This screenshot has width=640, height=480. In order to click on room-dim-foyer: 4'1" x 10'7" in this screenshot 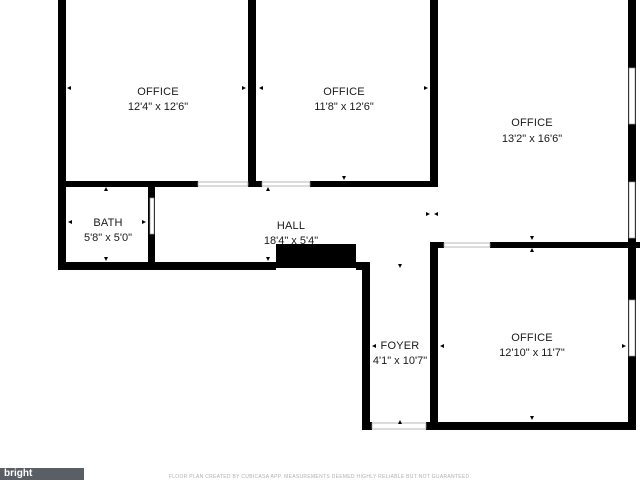, I will do `click(400, 361)`.